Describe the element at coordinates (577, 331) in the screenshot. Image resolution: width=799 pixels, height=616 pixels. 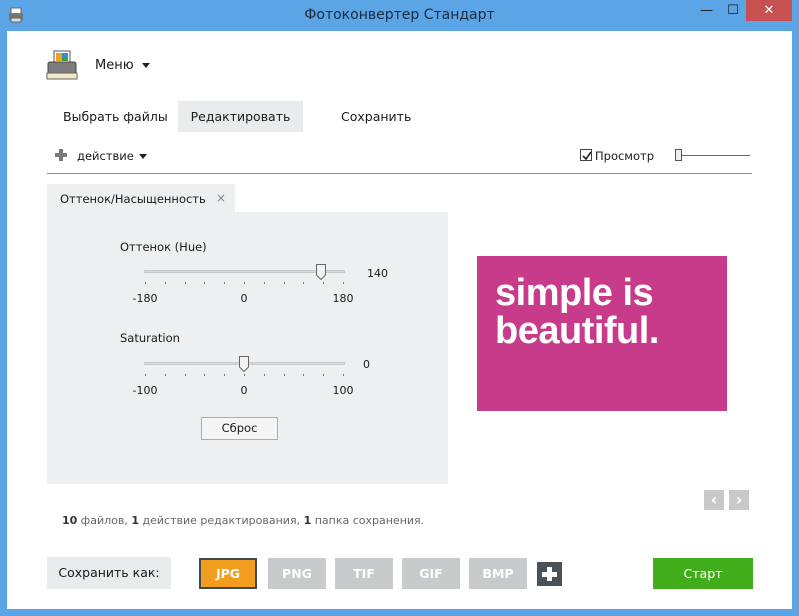
I see `preview-text-line-2: beautiful.` at that location.